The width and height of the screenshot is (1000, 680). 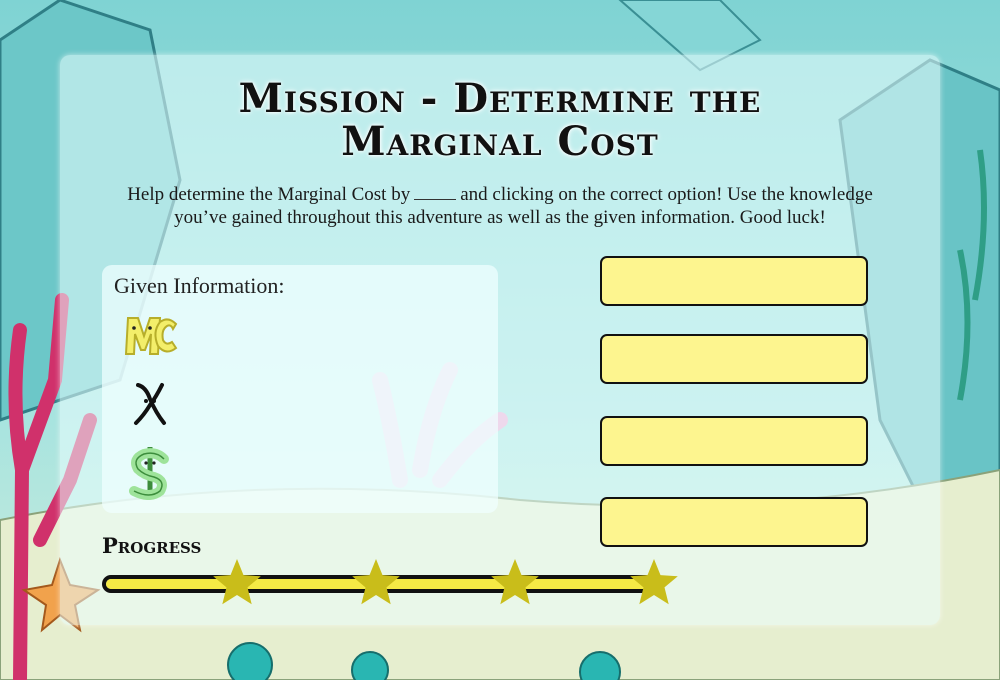 What do you see at coordinates (199, 285) in the screenshot?
I see `given-information-heading: Given Information:` at bounding box center [199, 285].